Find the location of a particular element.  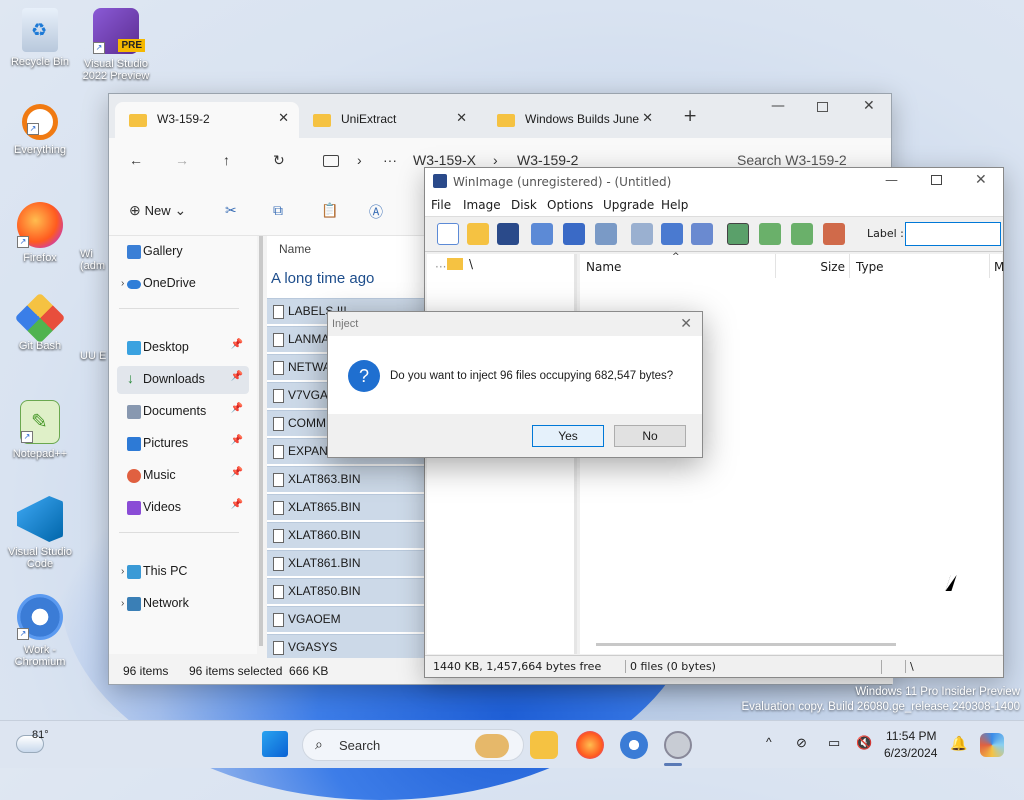

file-row: VGASYS is located at coordinates (347, 647).